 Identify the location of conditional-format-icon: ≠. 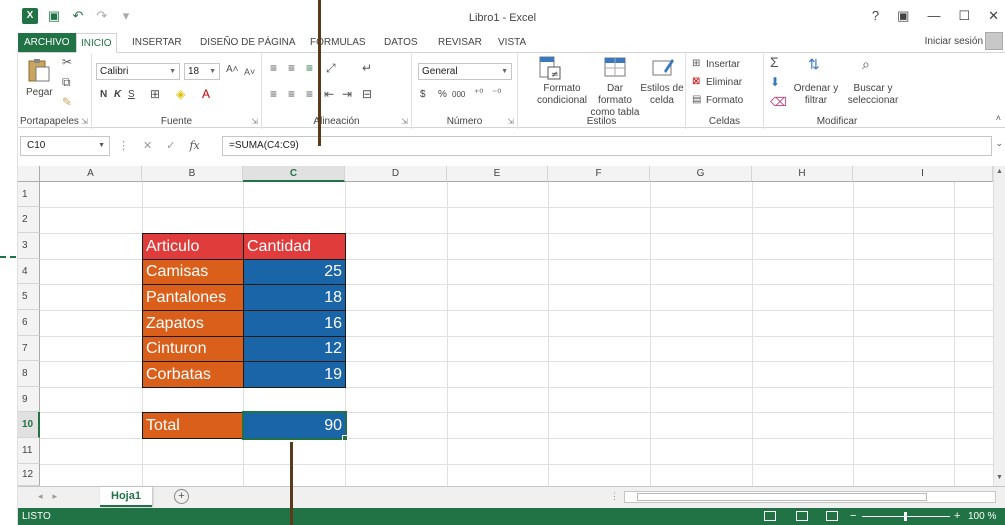
(549, 68).